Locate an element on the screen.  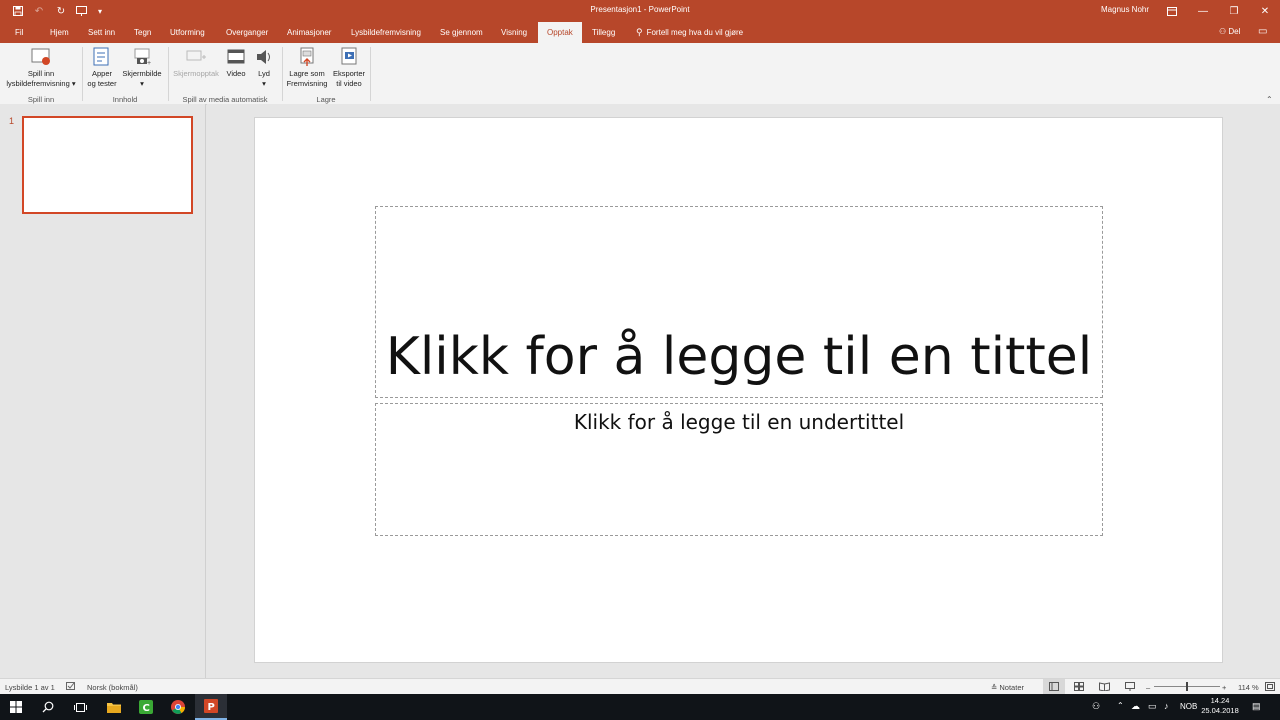
export-video-line1: Eksporter is located at coordinates (349, 73).